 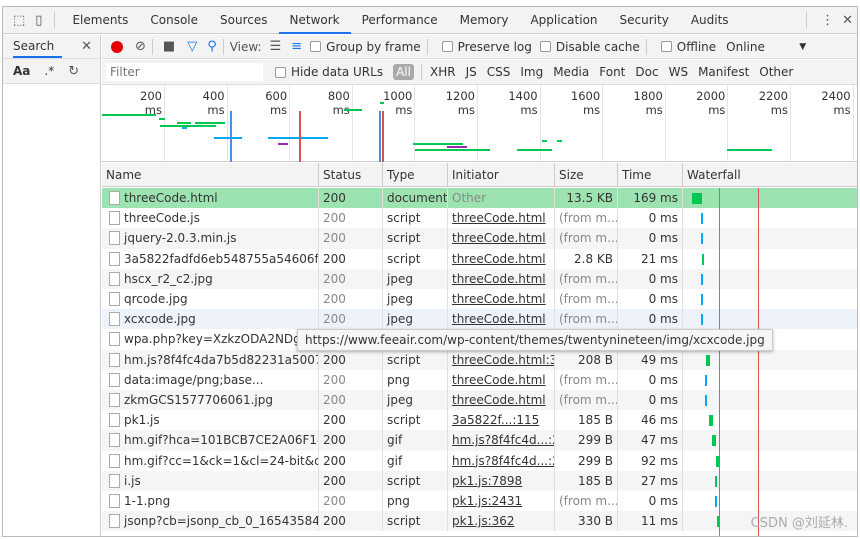 I want to click on cell-initiator-text: pk1.js:7898, so click(x=487, y=481).